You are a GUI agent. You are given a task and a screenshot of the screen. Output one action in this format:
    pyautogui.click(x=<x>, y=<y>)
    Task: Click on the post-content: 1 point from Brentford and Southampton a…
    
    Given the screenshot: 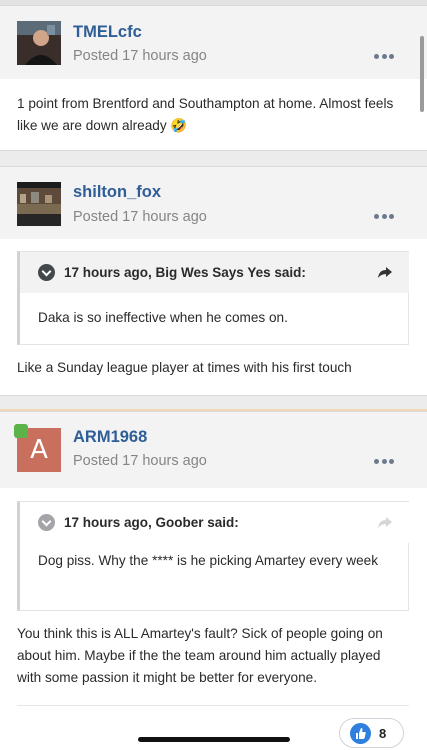 What is the action you would take?
    pyautogui.click(x=205, y=114)
    